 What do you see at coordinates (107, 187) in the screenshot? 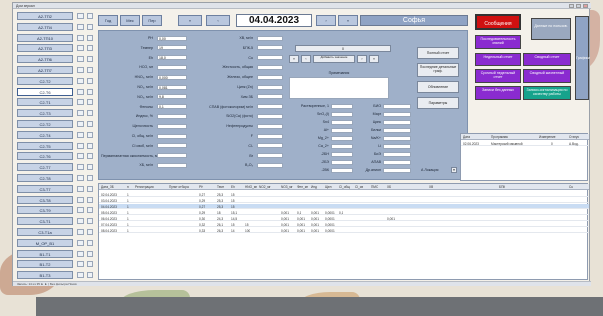
I see `column-header: Дата_ЗБ` at bounding box center [107, 187].